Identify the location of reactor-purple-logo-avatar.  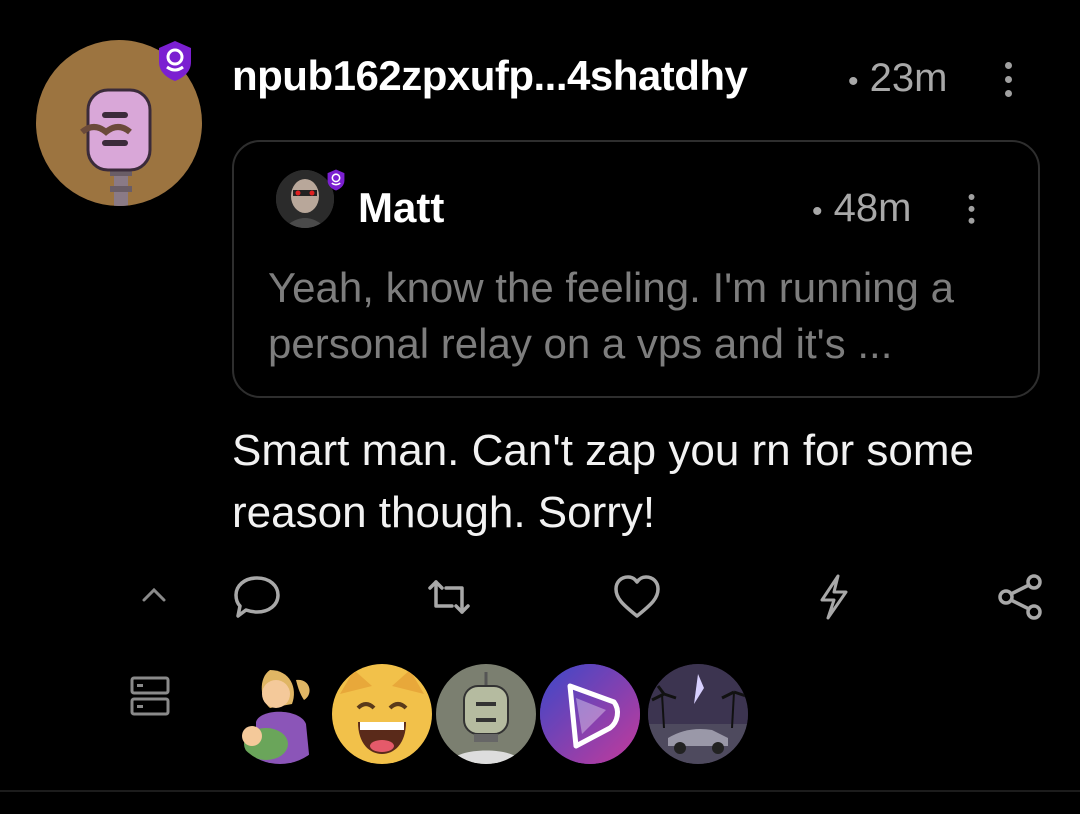
(590, 714).